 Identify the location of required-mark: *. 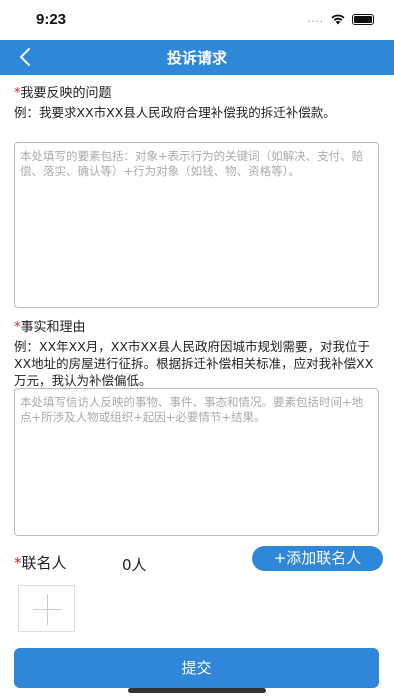
(18, 563).